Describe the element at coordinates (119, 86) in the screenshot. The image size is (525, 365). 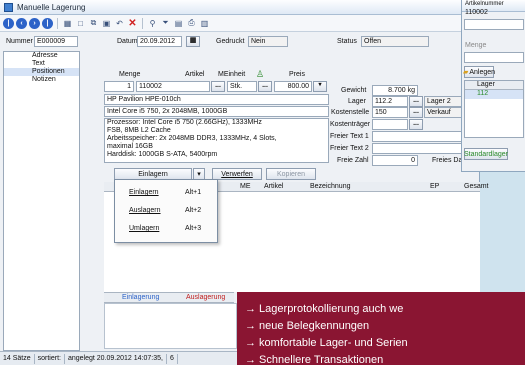
I see `menge-field: 1` at that location.